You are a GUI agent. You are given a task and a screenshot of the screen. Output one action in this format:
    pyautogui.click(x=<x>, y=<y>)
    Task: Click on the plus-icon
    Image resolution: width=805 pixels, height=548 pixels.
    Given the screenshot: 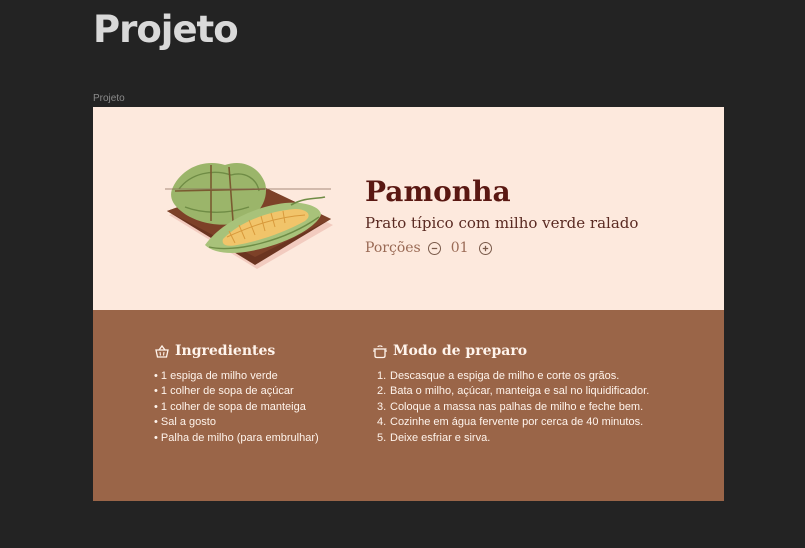 What is the action you would take?
    pyautogui.click(x=485, y=248)
    